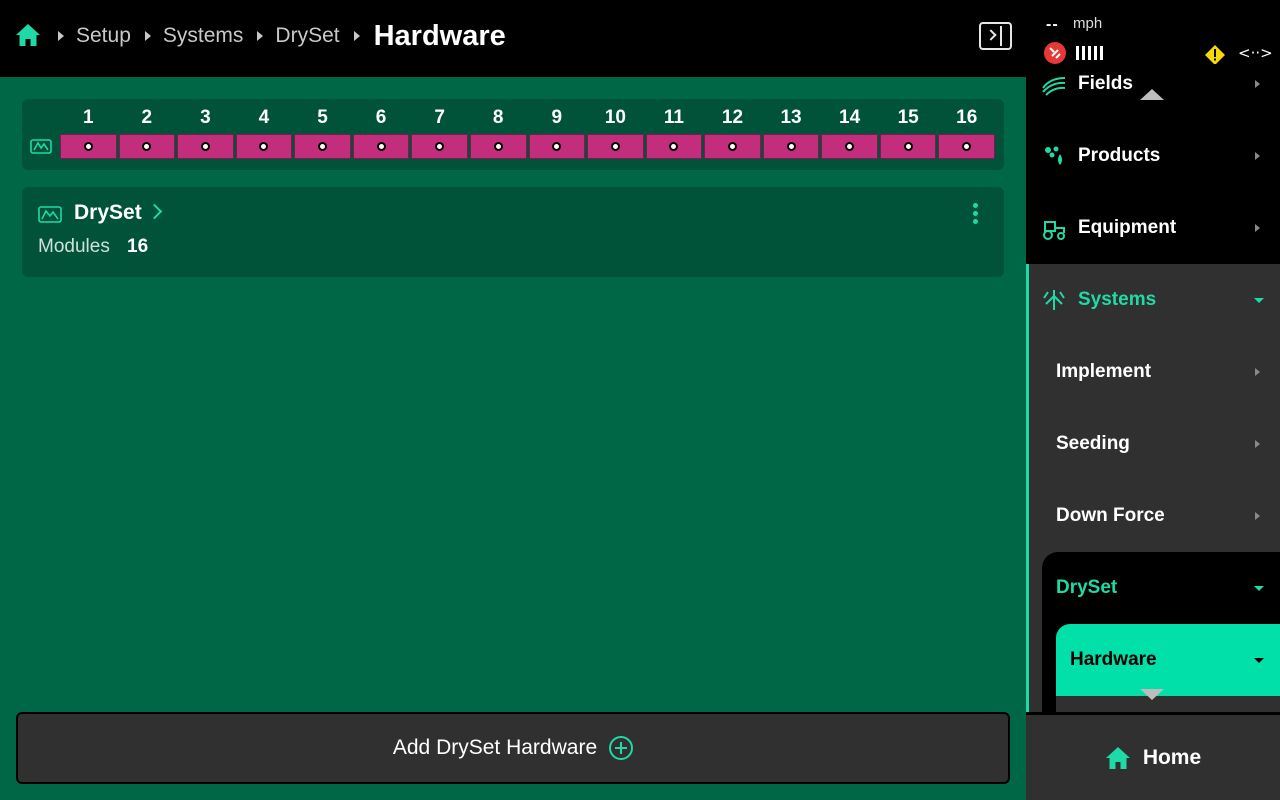  Describe the element at coordinates (1093, 443) in the screenshot. I see `nav-label: Seeding` at that location.